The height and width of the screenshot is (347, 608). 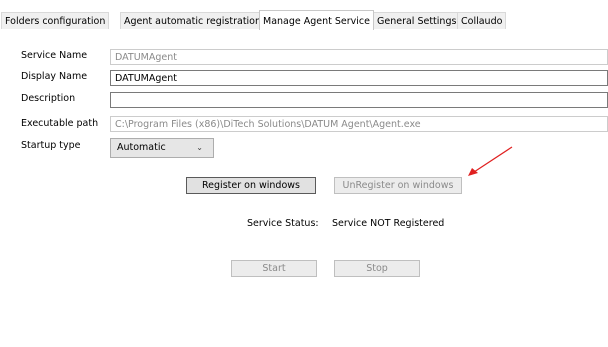 I want to click on description-field, so click(x=359, y=100).